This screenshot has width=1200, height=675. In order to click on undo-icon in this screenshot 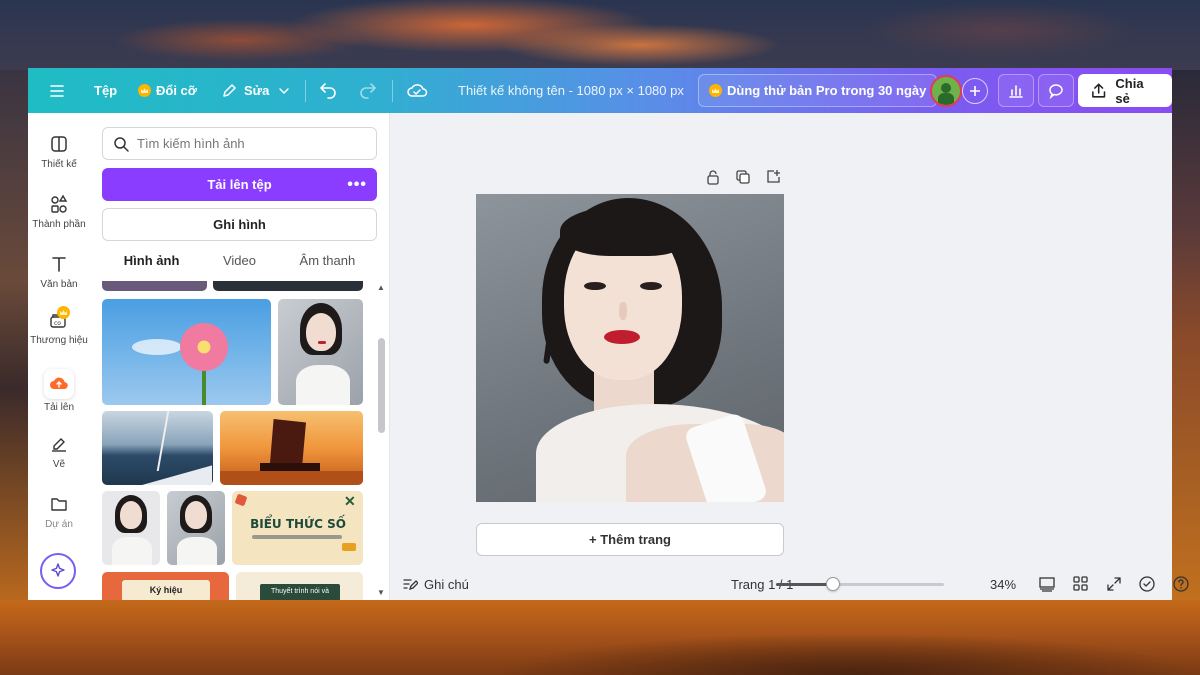, I will do `click(328, 90)`.